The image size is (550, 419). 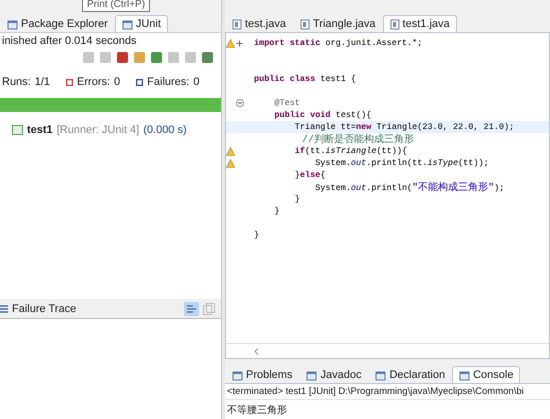 What do you see at coordinates (401, 163) in the screenshot?
I see `code-line: System.out.println(tt.isType(tt));` at bounding box center [401, 163].